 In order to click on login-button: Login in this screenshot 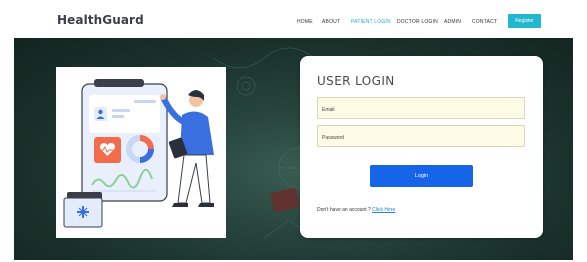, I will do `click(421, 176)`.